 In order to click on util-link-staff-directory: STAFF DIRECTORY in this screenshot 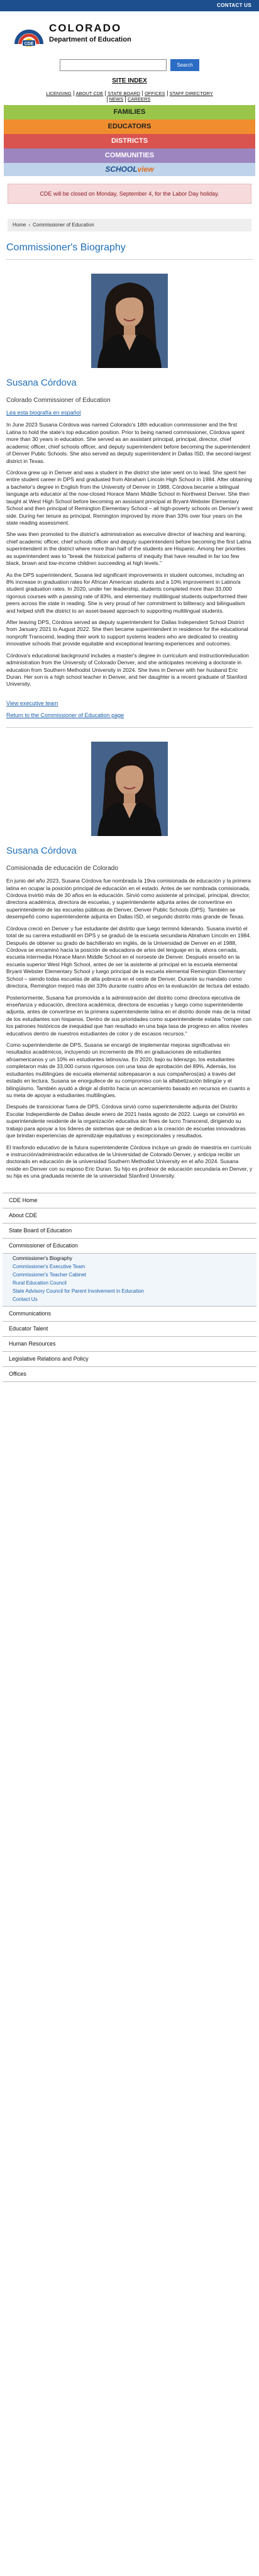, I will do `click(191, 93)`.